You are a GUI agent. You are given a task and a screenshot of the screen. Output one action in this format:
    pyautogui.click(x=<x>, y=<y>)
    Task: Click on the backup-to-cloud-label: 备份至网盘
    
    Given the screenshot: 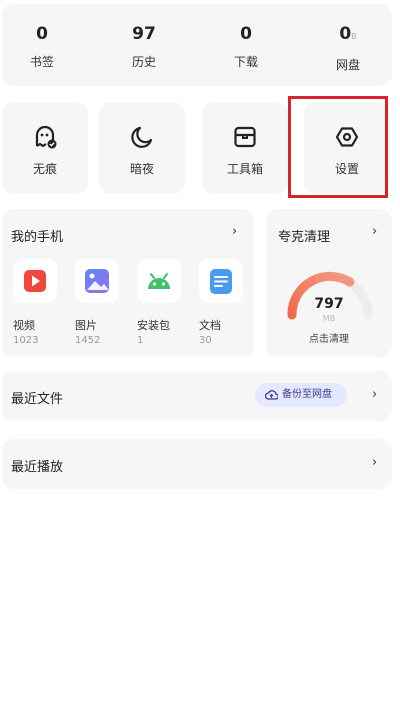 What is the action you would take?
    pyautogui.click(x=307, y=394)
    